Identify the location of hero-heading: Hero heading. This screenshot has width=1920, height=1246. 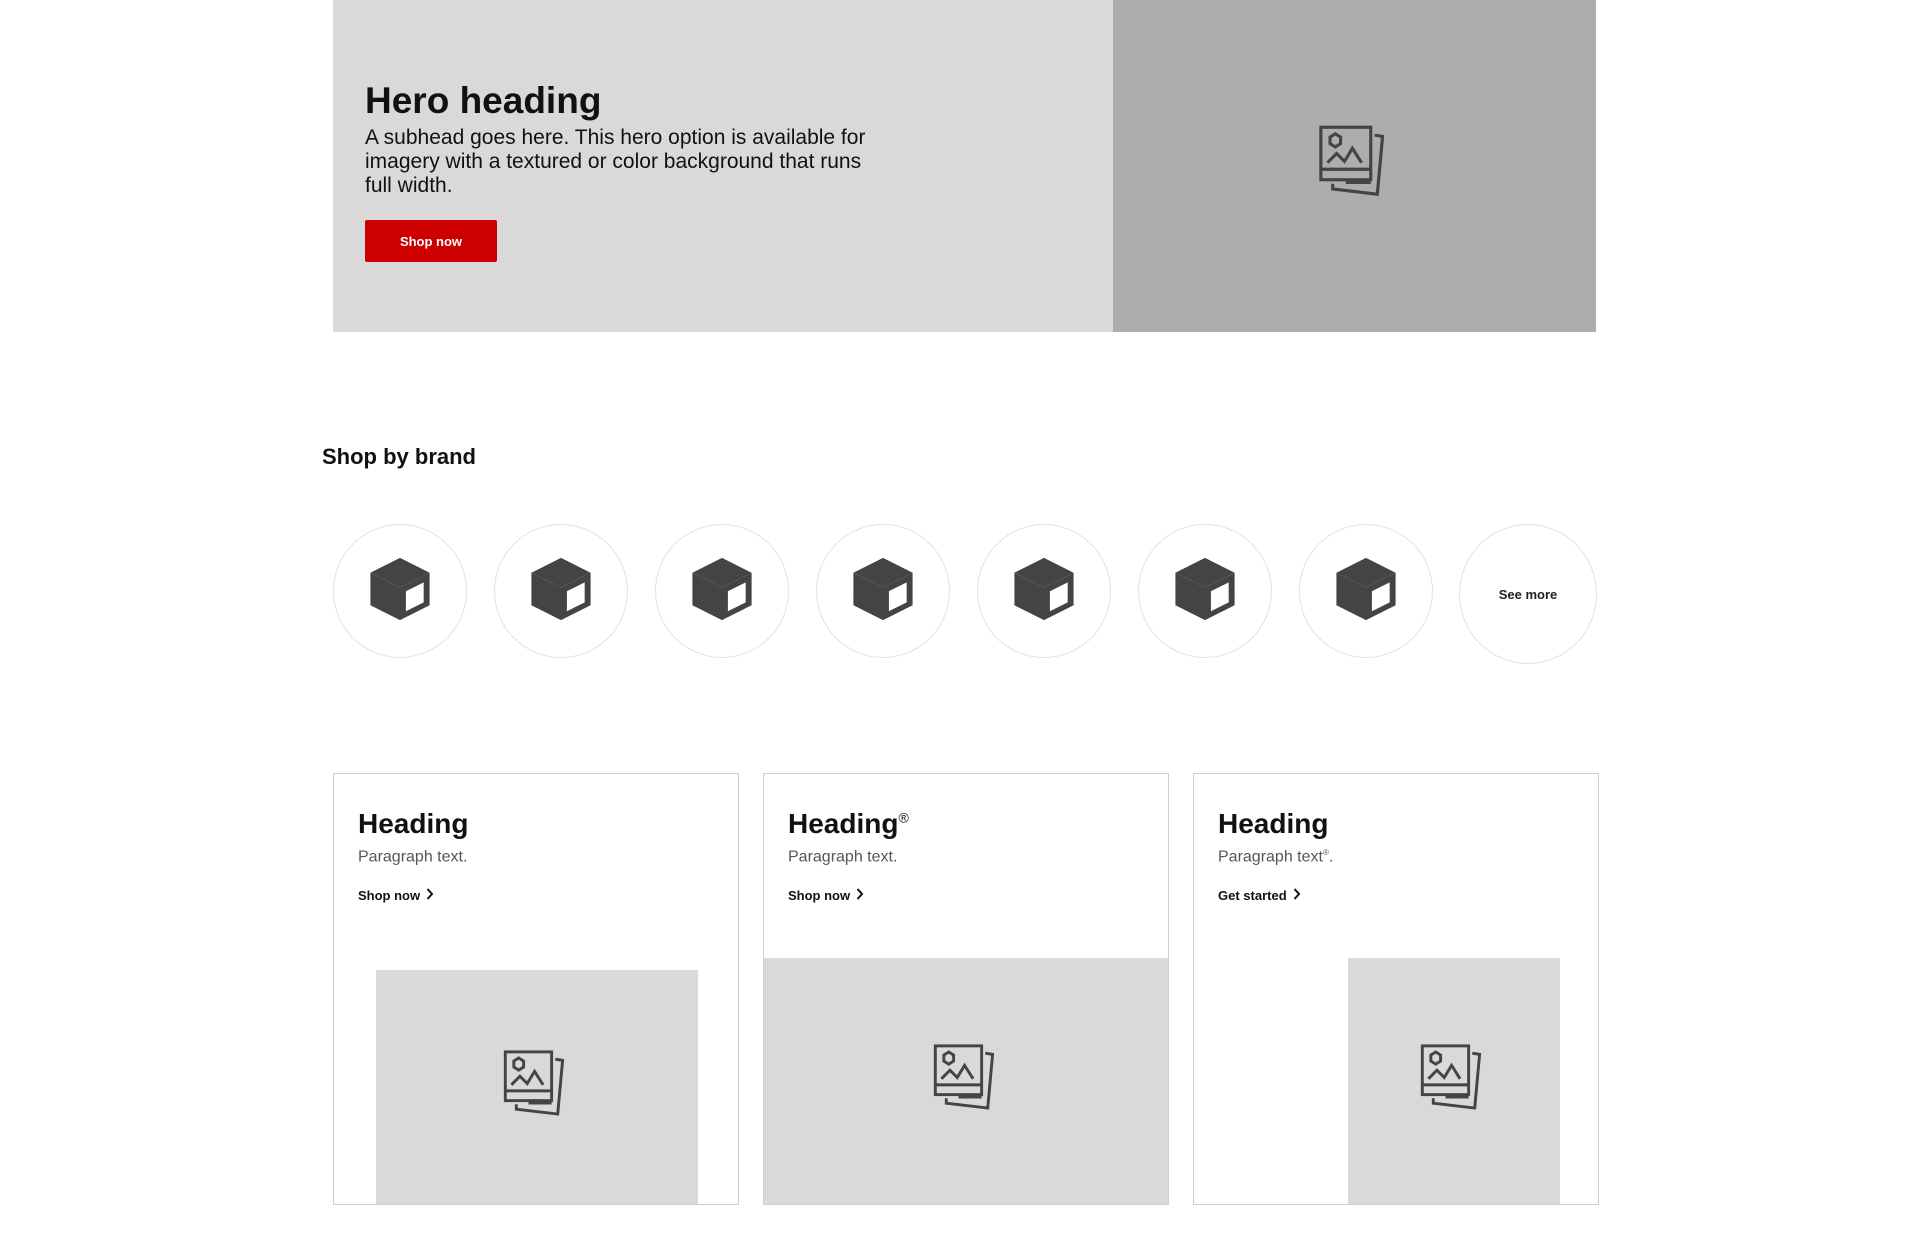
(483, 100).